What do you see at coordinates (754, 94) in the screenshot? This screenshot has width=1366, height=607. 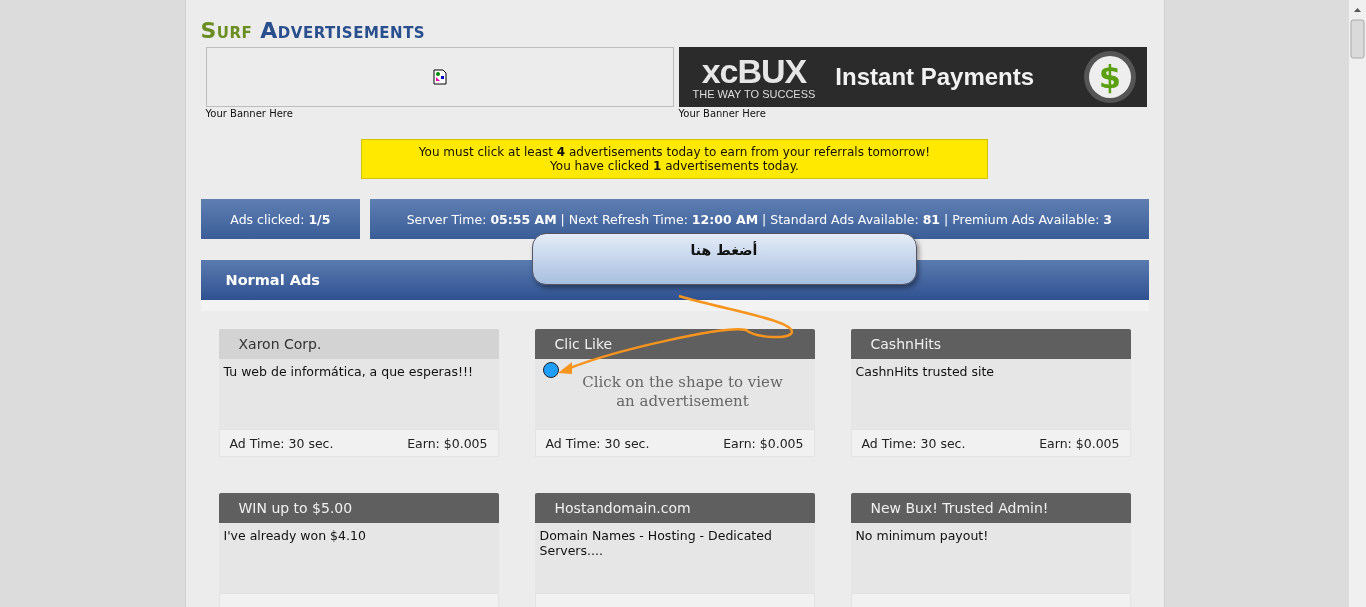 I see `banner-tagline: THE WAY TO SUCCESS` at bounding box center [754, 94].